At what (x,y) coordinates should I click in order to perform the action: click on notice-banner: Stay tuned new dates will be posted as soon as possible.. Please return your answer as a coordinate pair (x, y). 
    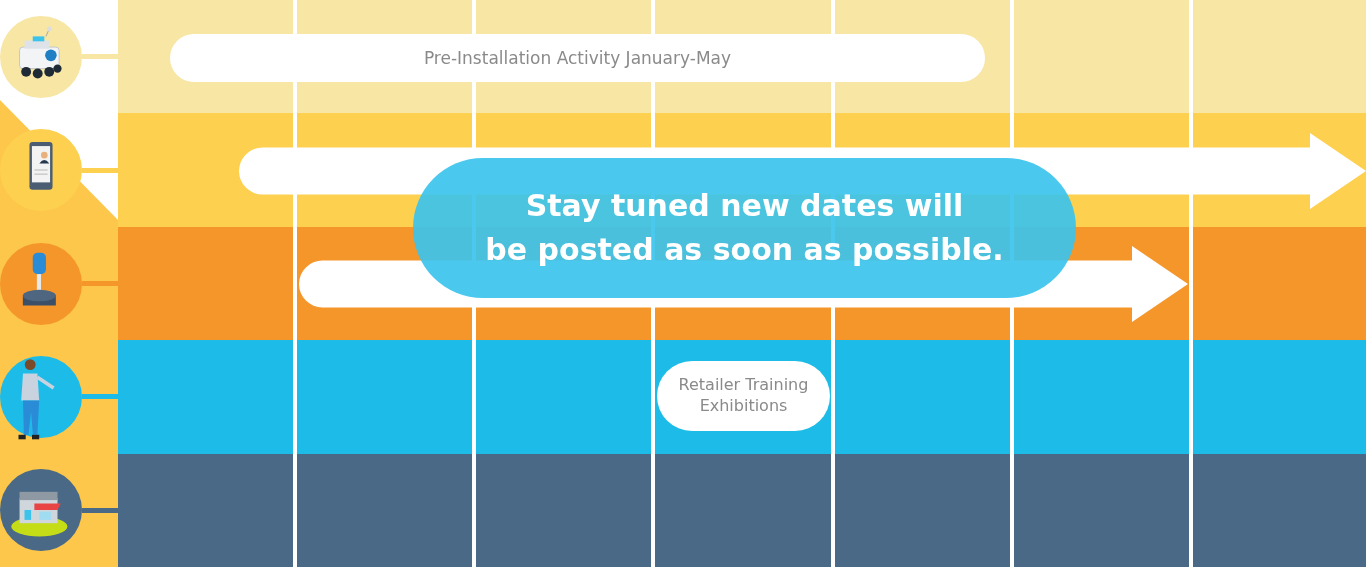
    Looking at the image, I should click on (744, 228).